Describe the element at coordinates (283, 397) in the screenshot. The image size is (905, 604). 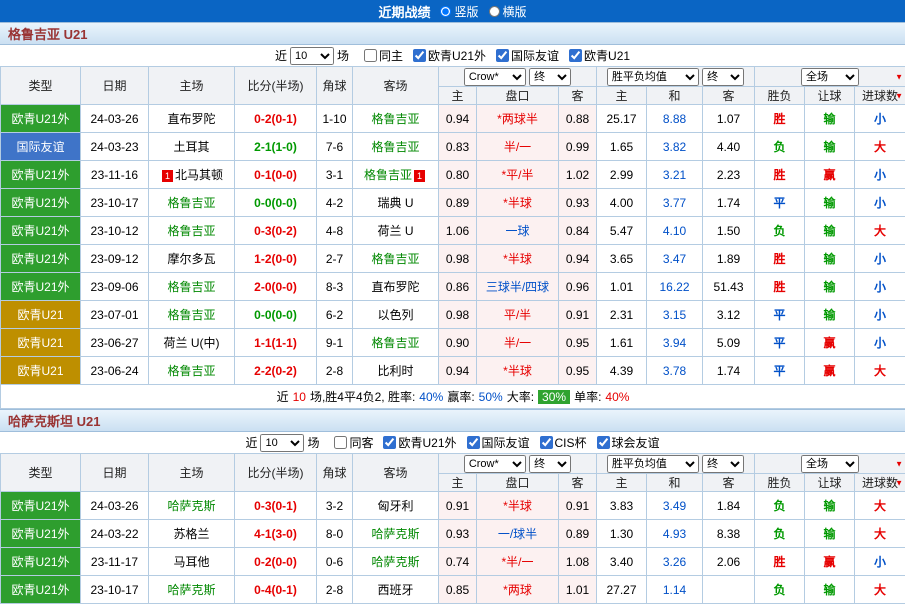
I see `summary-text: 近` at that location.